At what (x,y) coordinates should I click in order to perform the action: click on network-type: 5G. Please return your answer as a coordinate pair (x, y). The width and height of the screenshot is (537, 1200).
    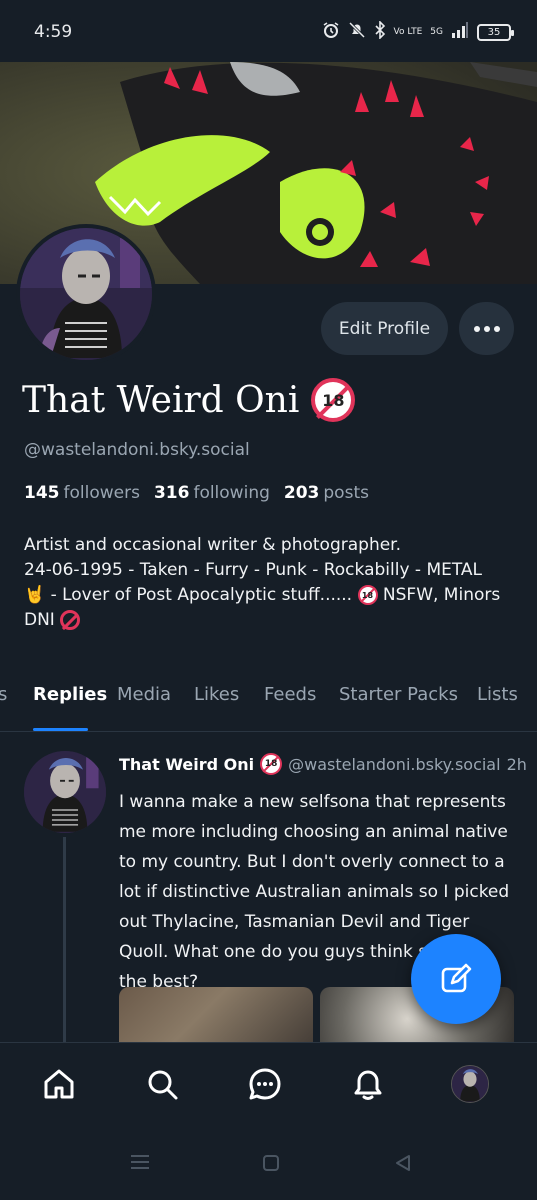
    Looking at the image, I should click on (436, 31).